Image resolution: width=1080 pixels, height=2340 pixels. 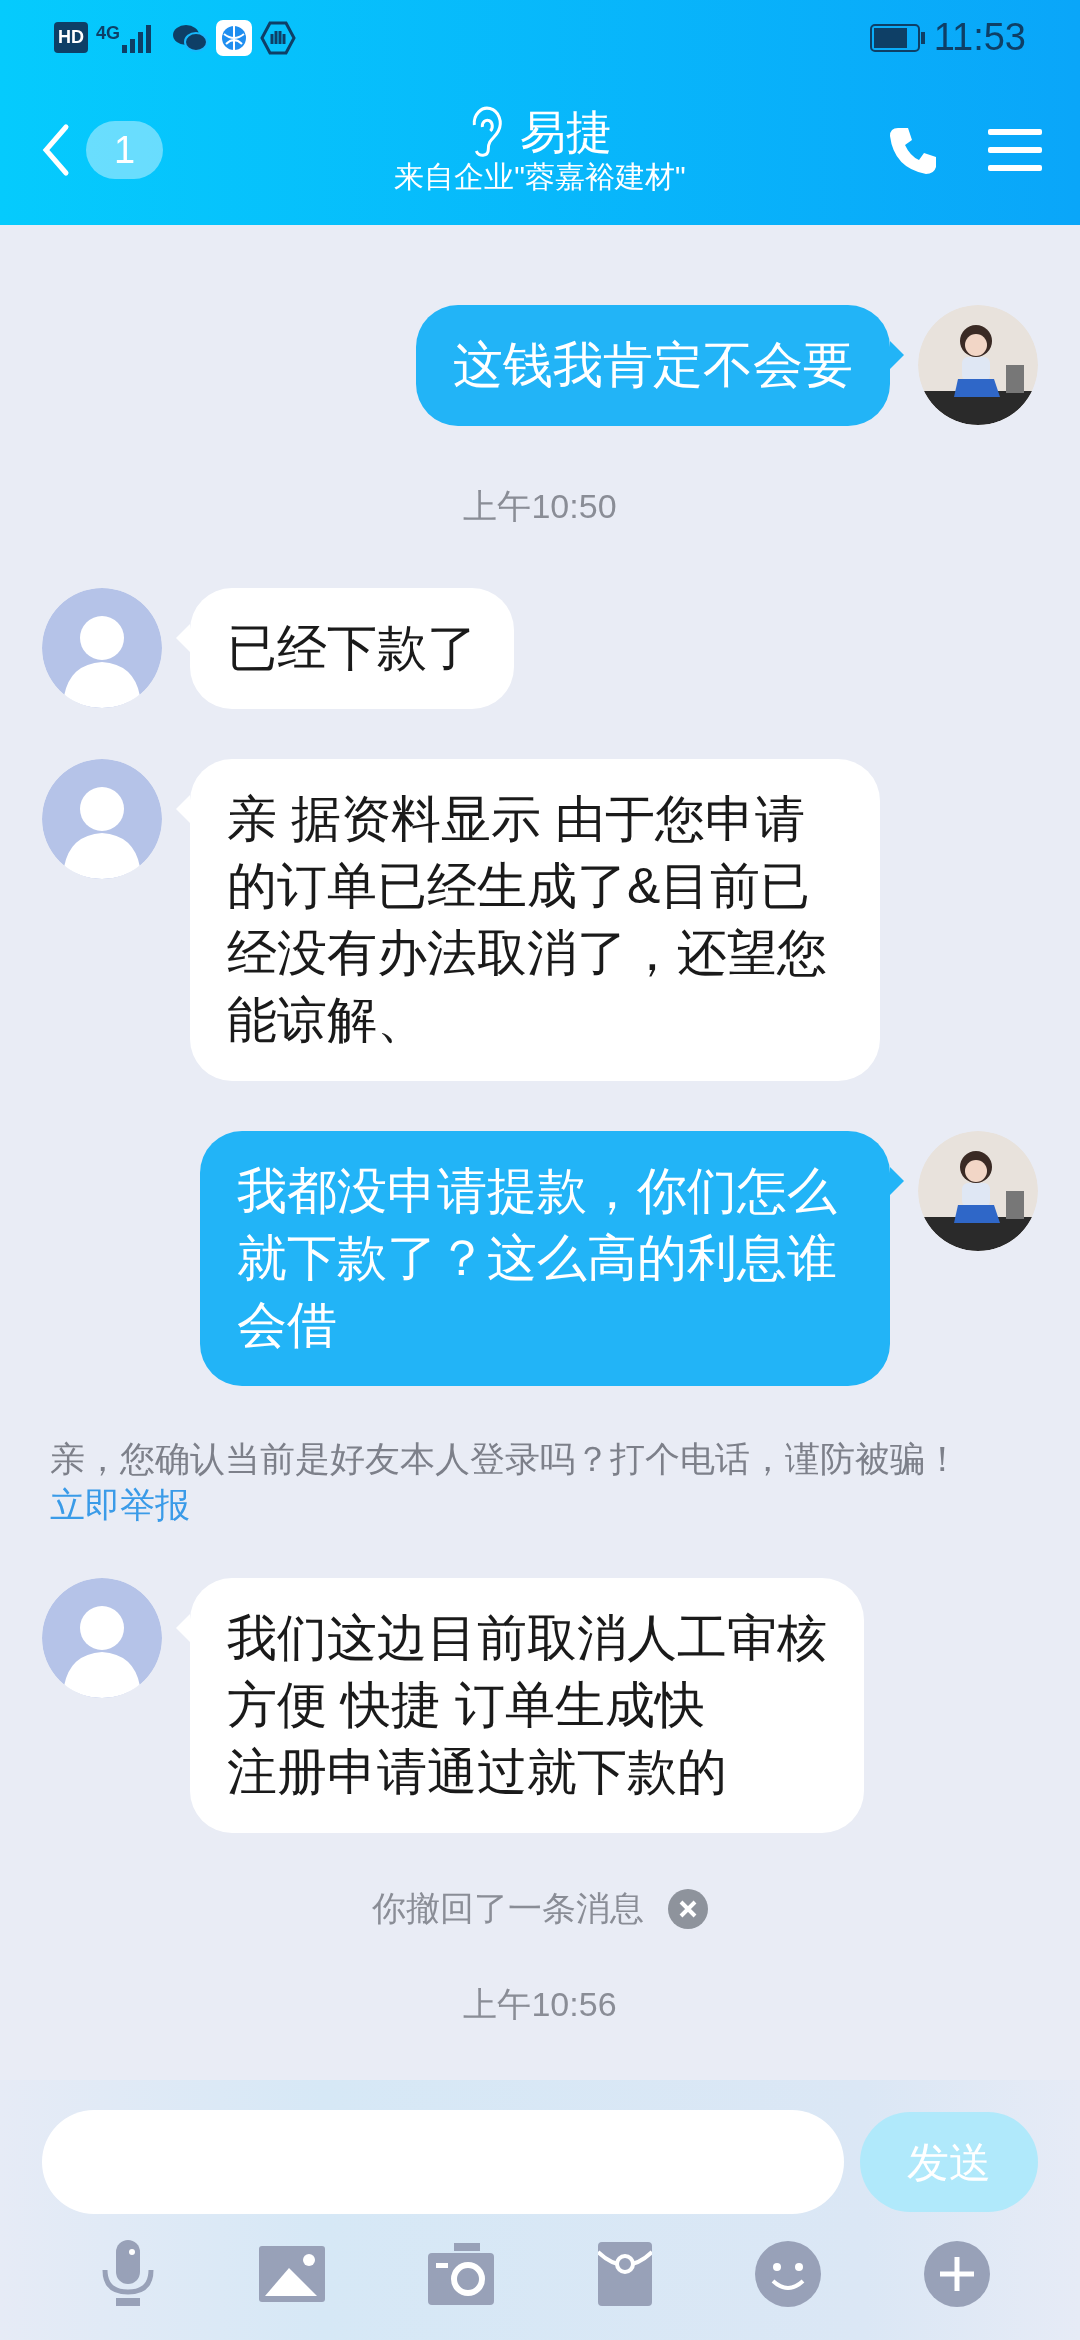 I want to click on send-button: 发送, so click(x=949, y=2162).